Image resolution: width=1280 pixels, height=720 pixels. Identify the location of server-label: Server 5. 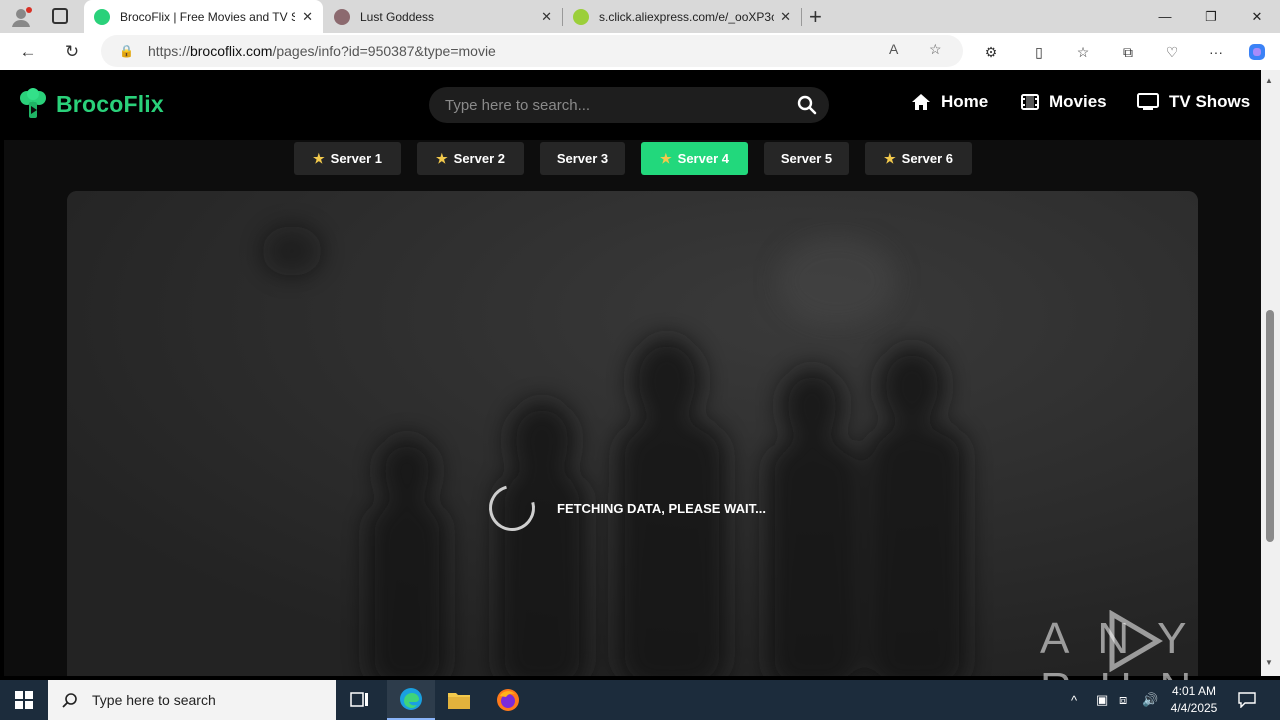
(806, 158).